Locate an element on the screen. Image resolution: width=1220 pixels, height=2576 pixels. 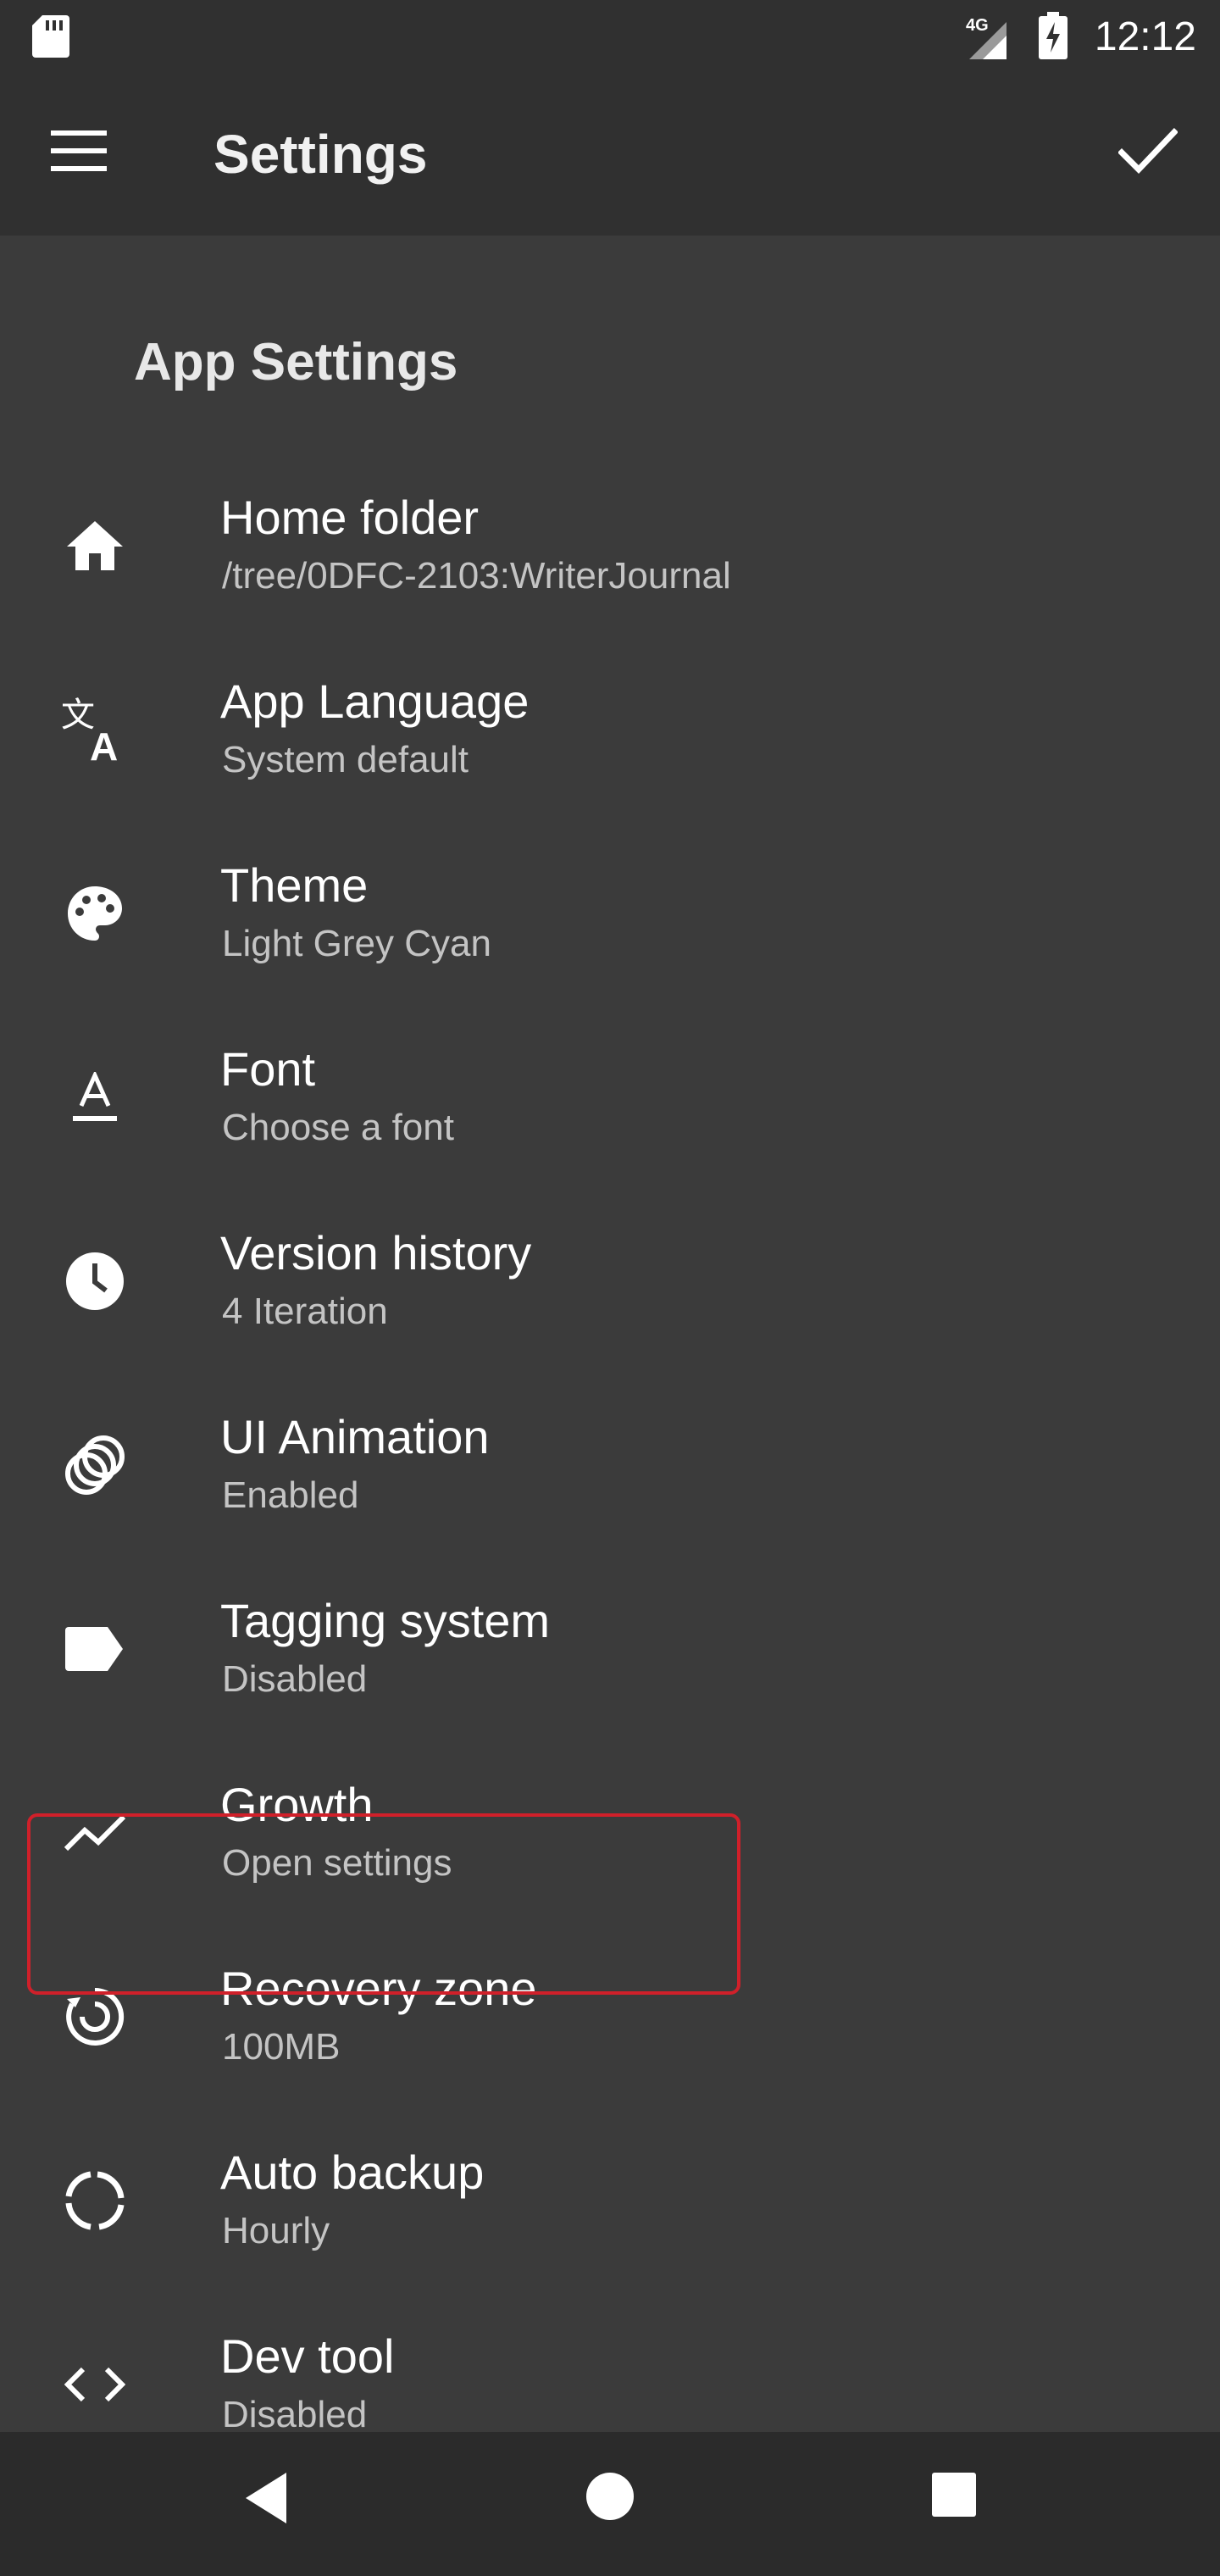
setting-ui-animation: UI Animation Enabled is located at coordinates (610, 1481).